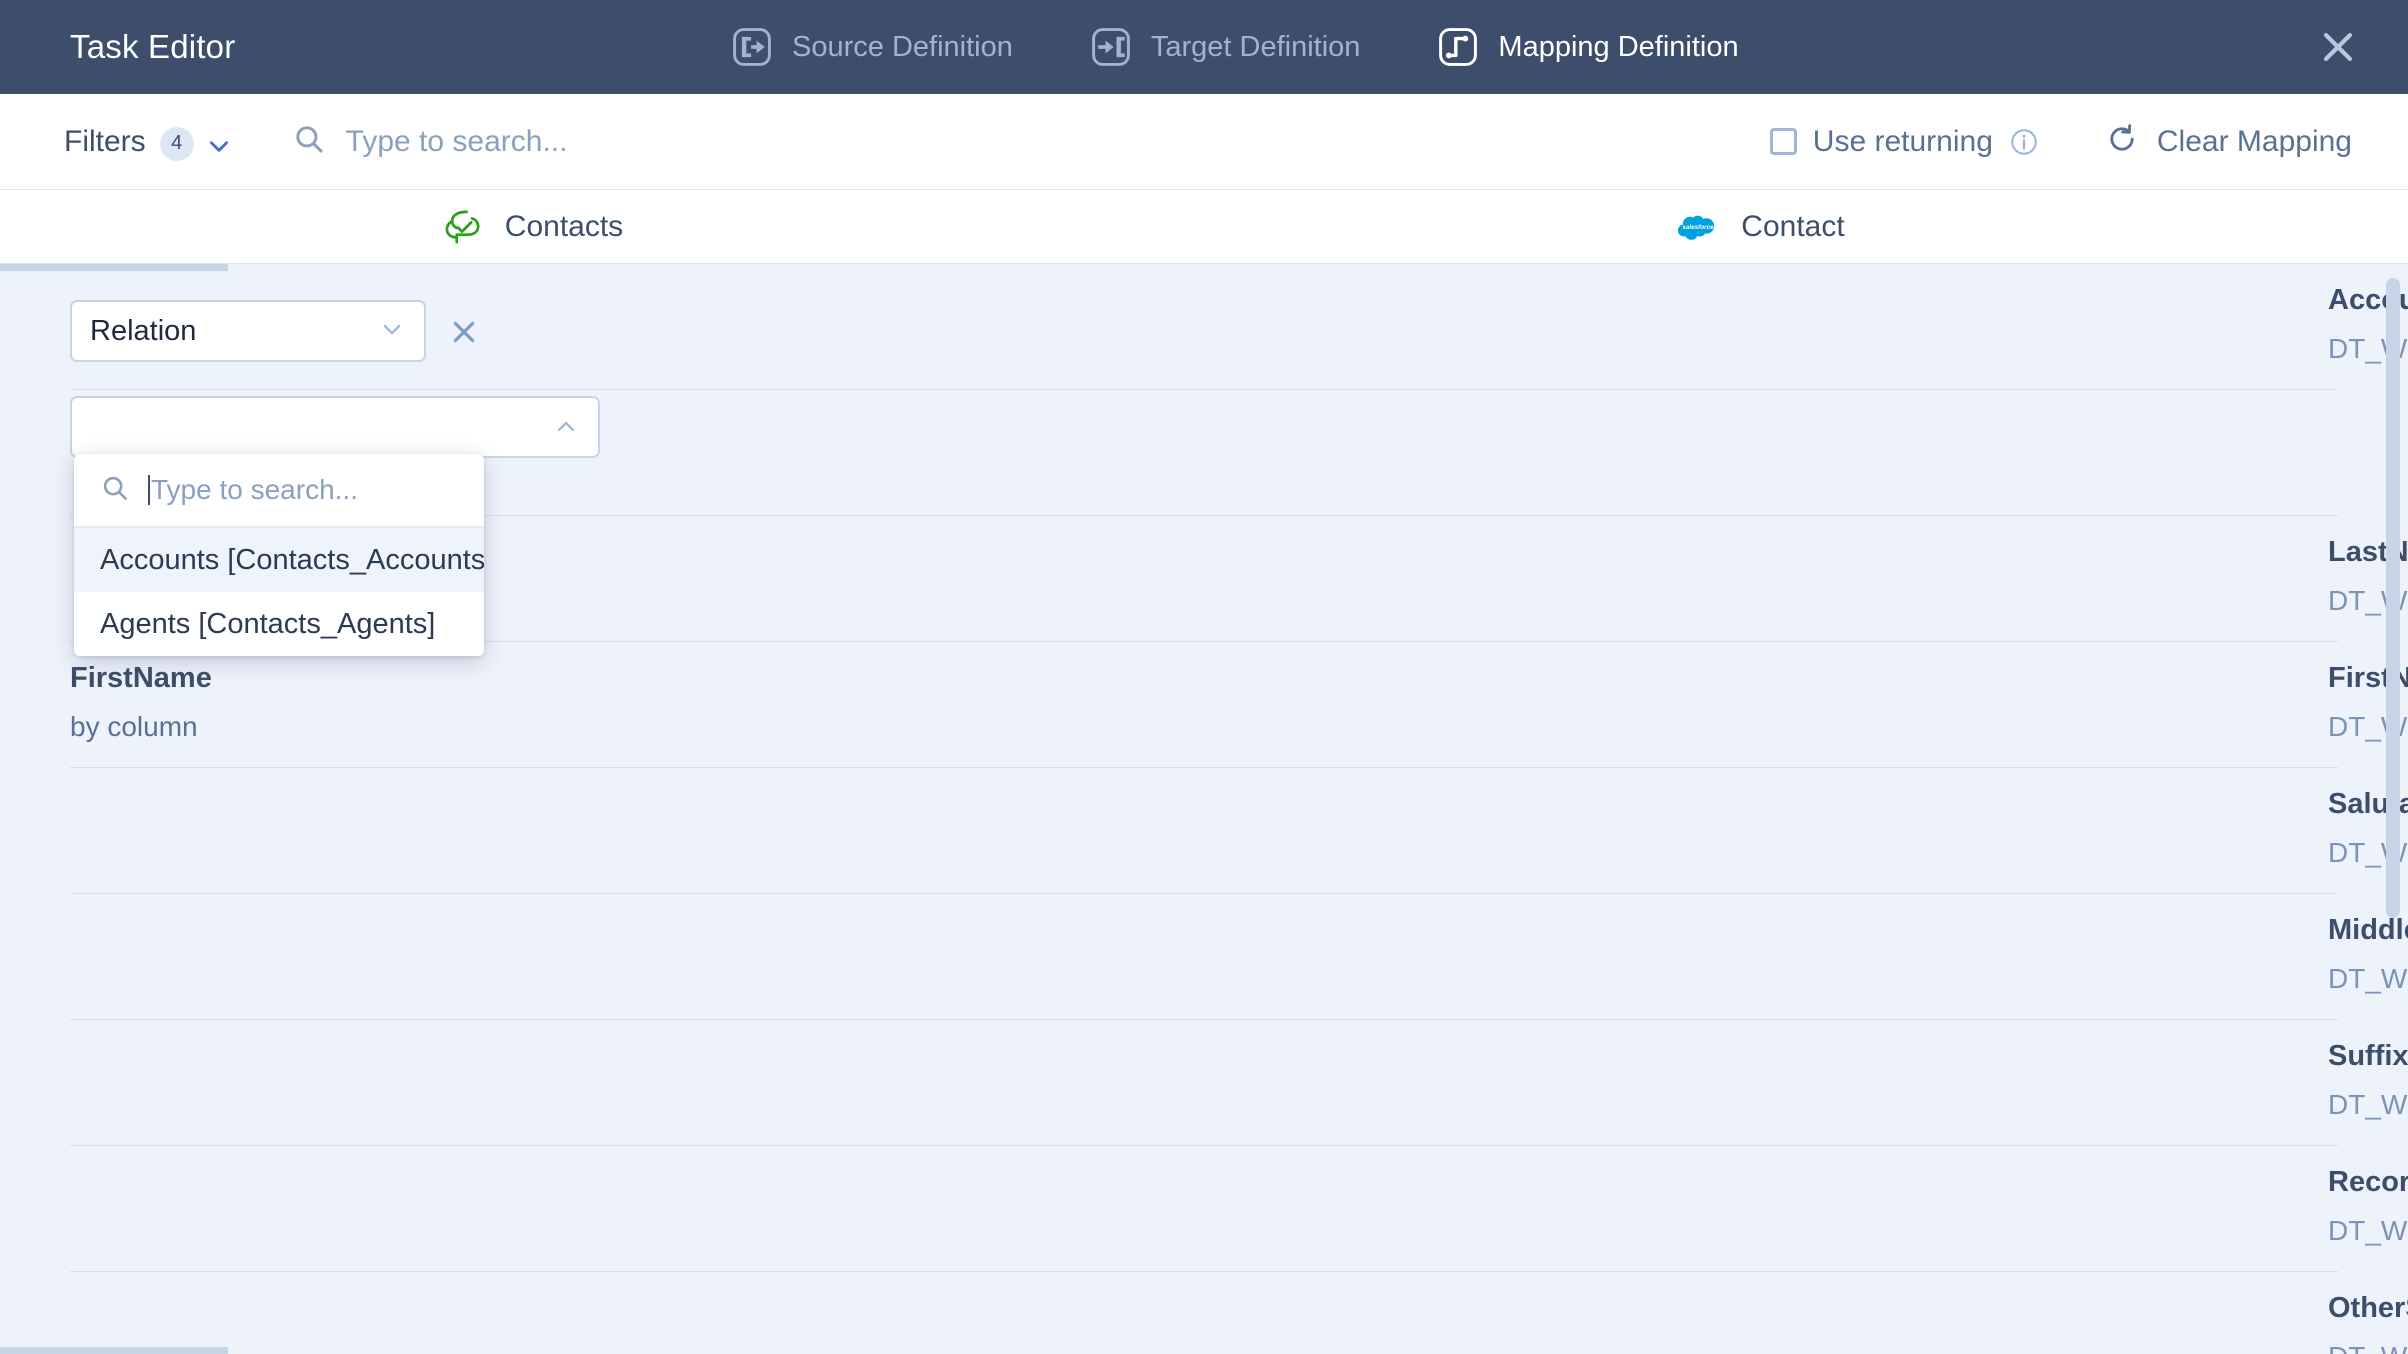  Describe the element at coordinates (141, 678) in the screenshot. I see `source-field-name: FirstName` at that location.